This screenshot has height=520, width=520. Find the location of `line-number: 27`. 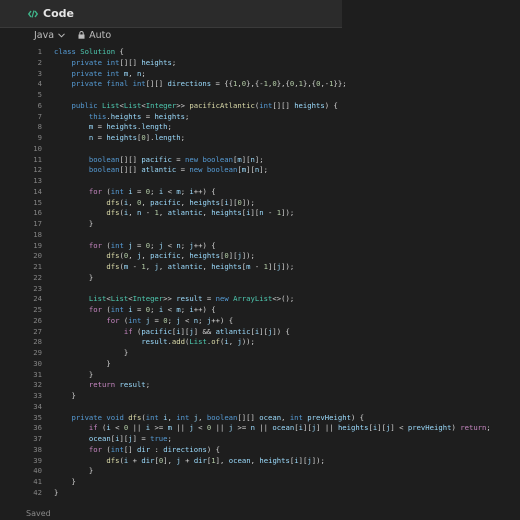

line-number: 27 is located at coordinates (37, 331).